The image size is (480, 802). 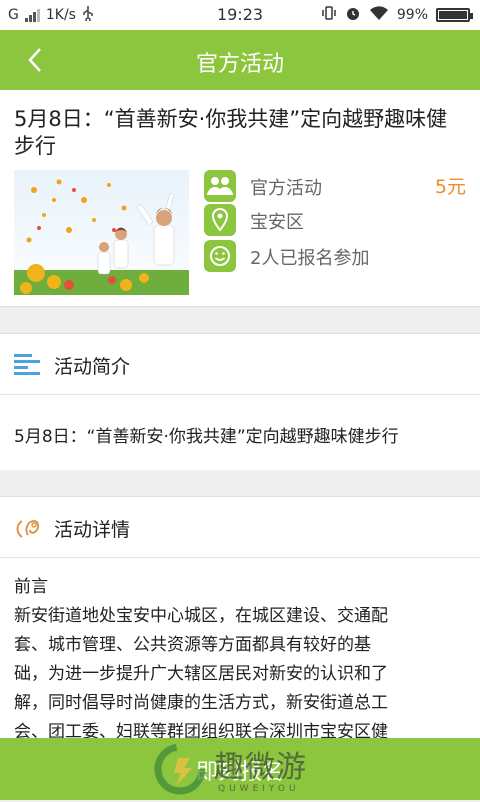 What do you see at coordinates (101, 232) in the screenshot?
I see `event-photo` at bounding box center [101, 232].